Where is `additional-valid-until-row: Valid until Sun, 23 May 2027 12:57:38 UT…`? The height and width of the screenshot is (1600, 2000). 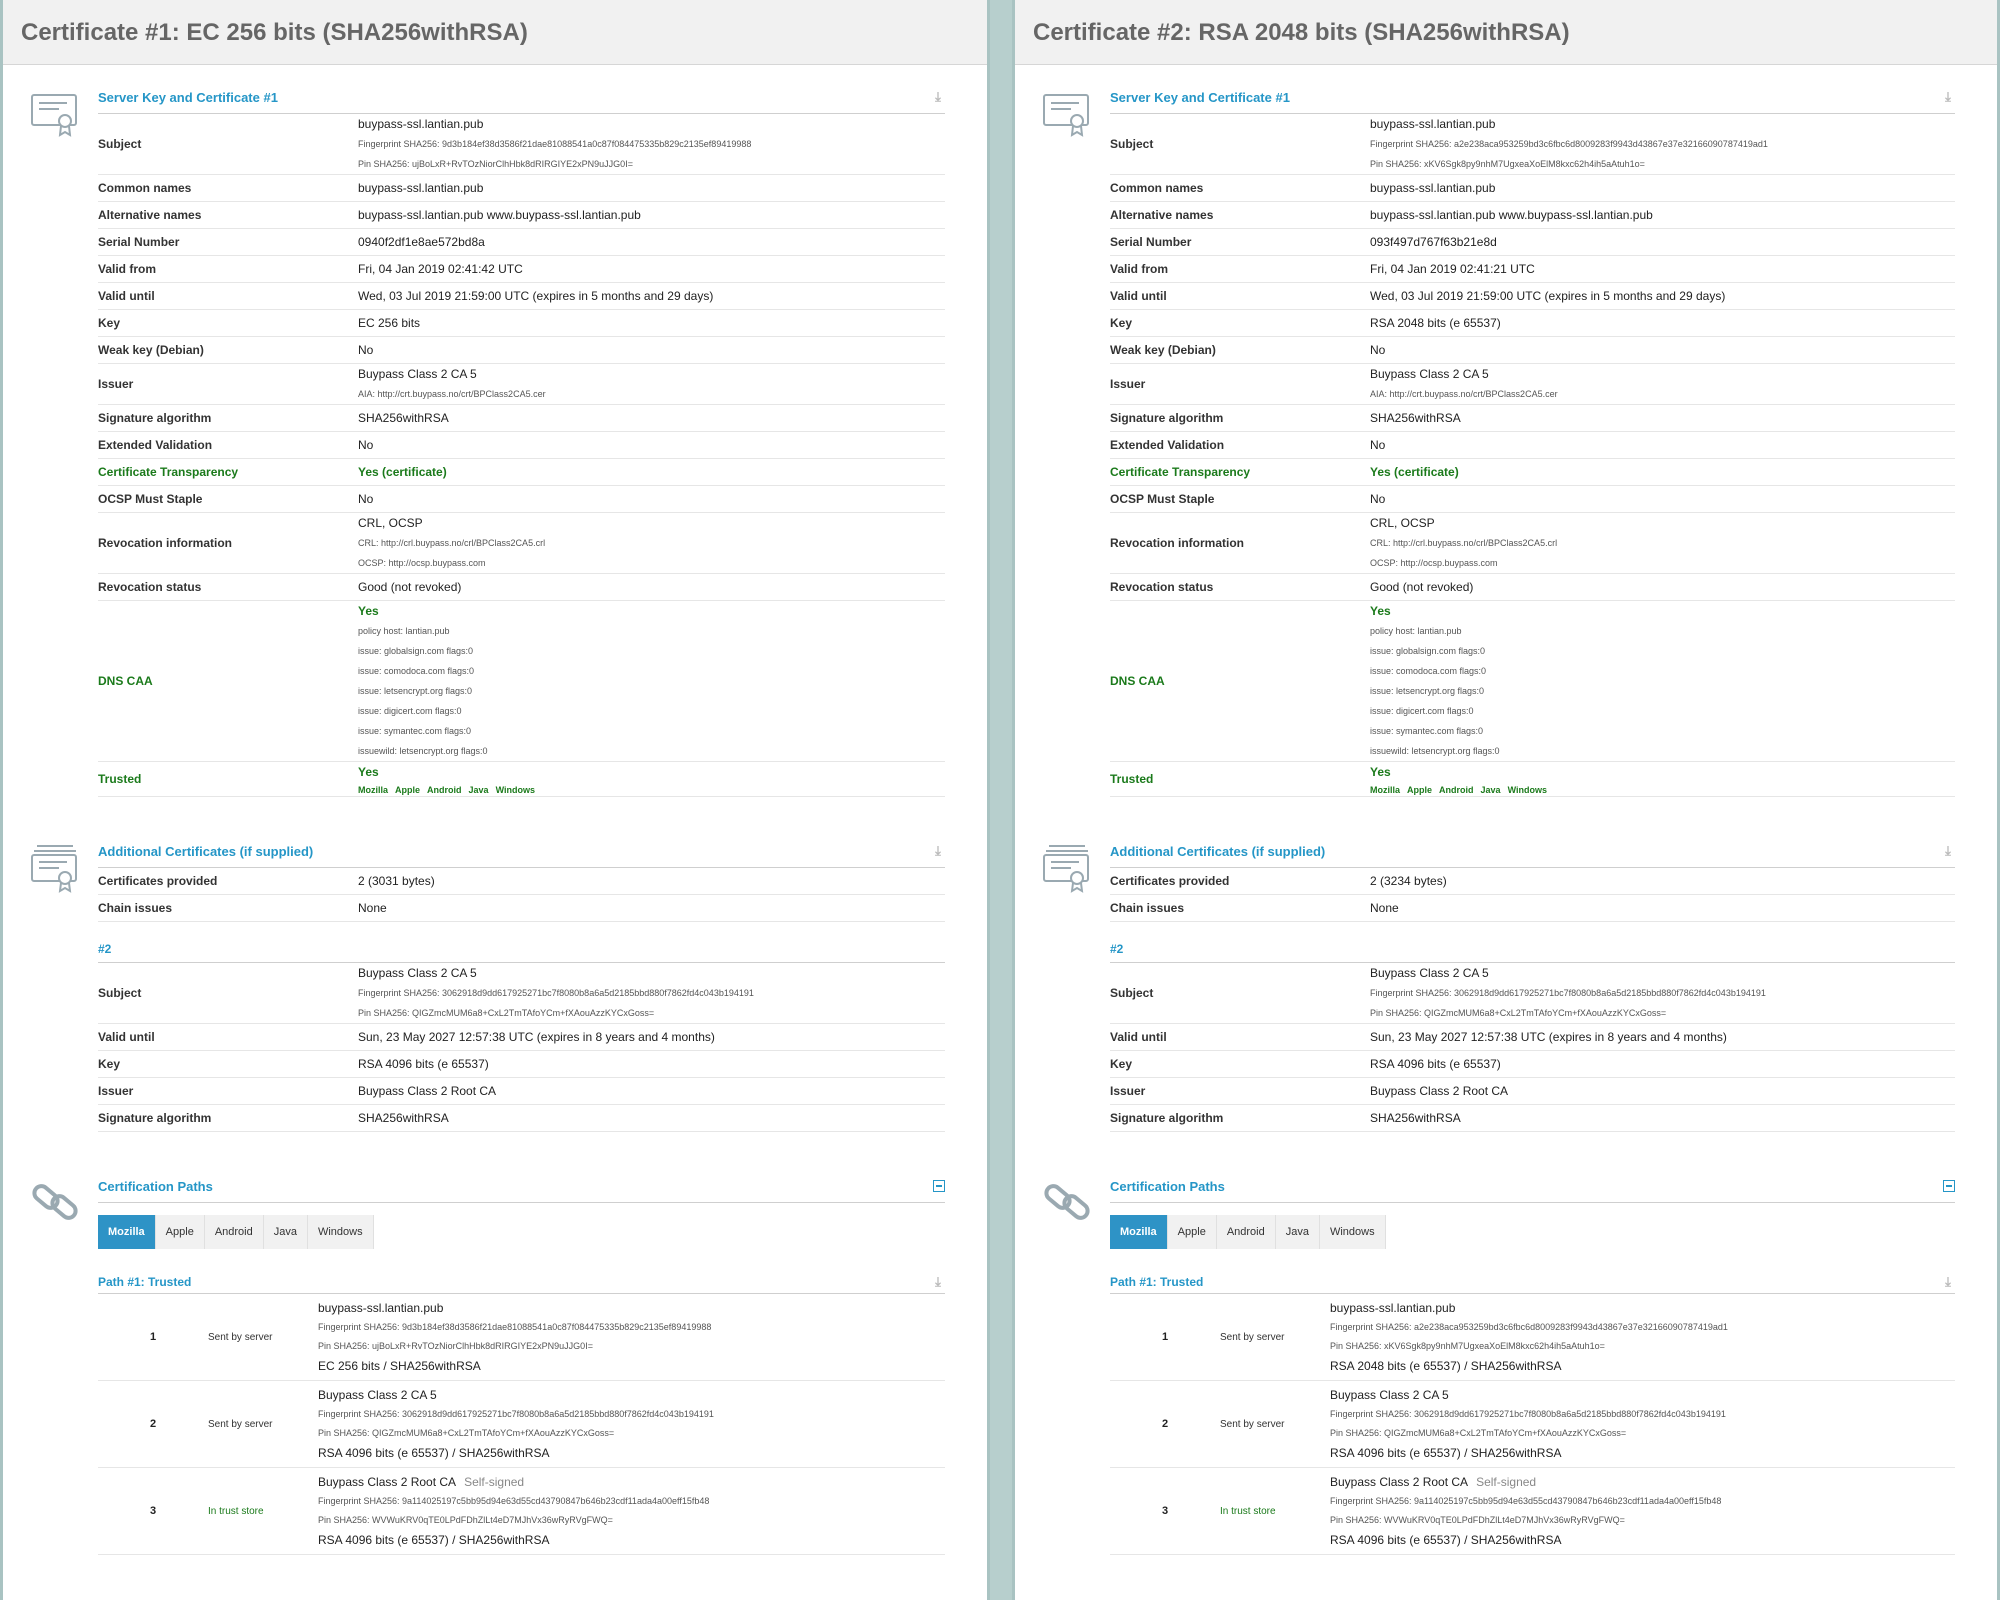
additional-valid-until-row: Valid until Sun, 23 May 2027 12:57:38 UT… is located at coordinates (521, 1037).